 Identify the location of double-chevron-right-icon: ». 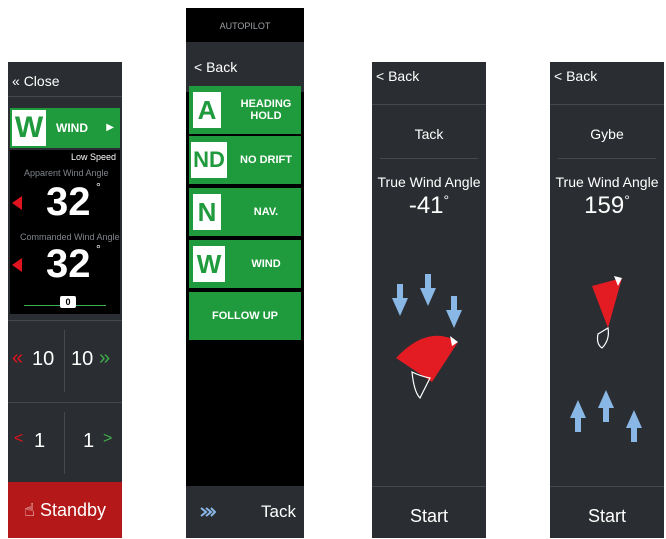
(105, 358).